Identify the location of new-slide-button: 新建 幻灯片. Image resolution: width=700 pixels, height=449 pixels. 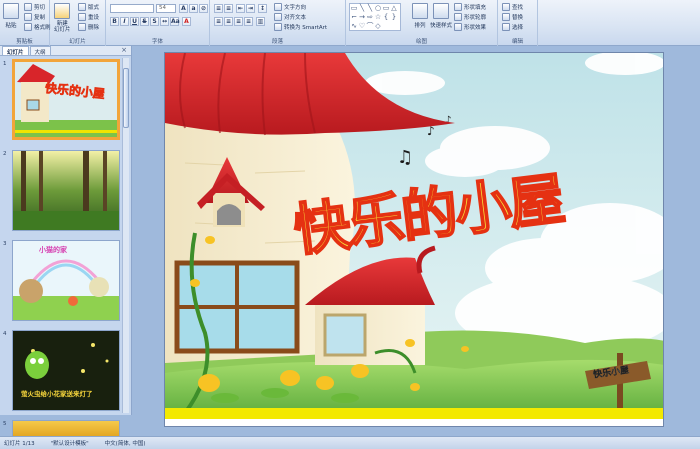
(62, 18).